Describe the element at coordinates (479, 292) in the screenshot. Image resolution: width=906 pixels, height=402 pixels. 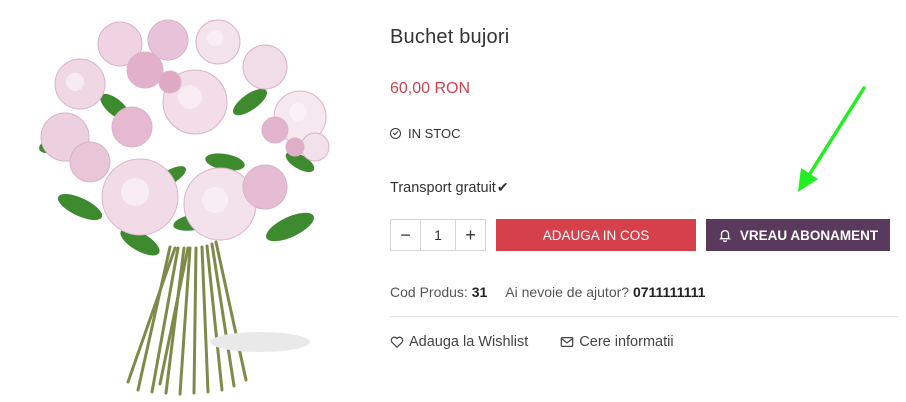
I see `product-code-value: 31` at that location.